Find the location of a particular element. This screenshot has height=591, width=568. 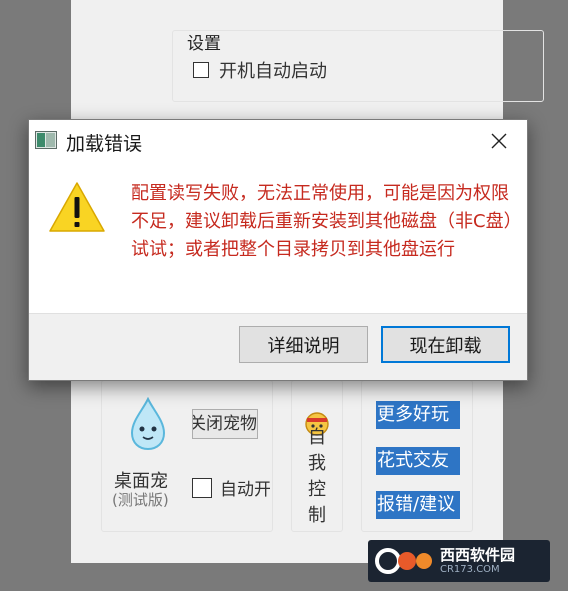

self-control-group: 自我控制 is located at coordinates (317, 456).